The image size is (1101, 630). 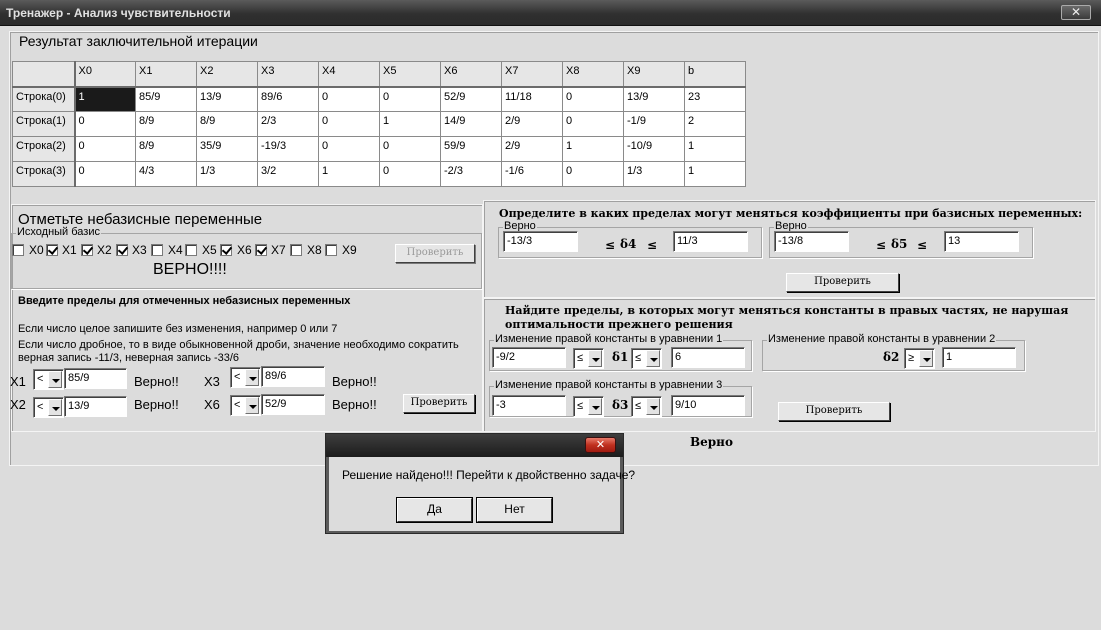 I want to click on limit-value-x2: 13/9, so click(x=95, y=406).